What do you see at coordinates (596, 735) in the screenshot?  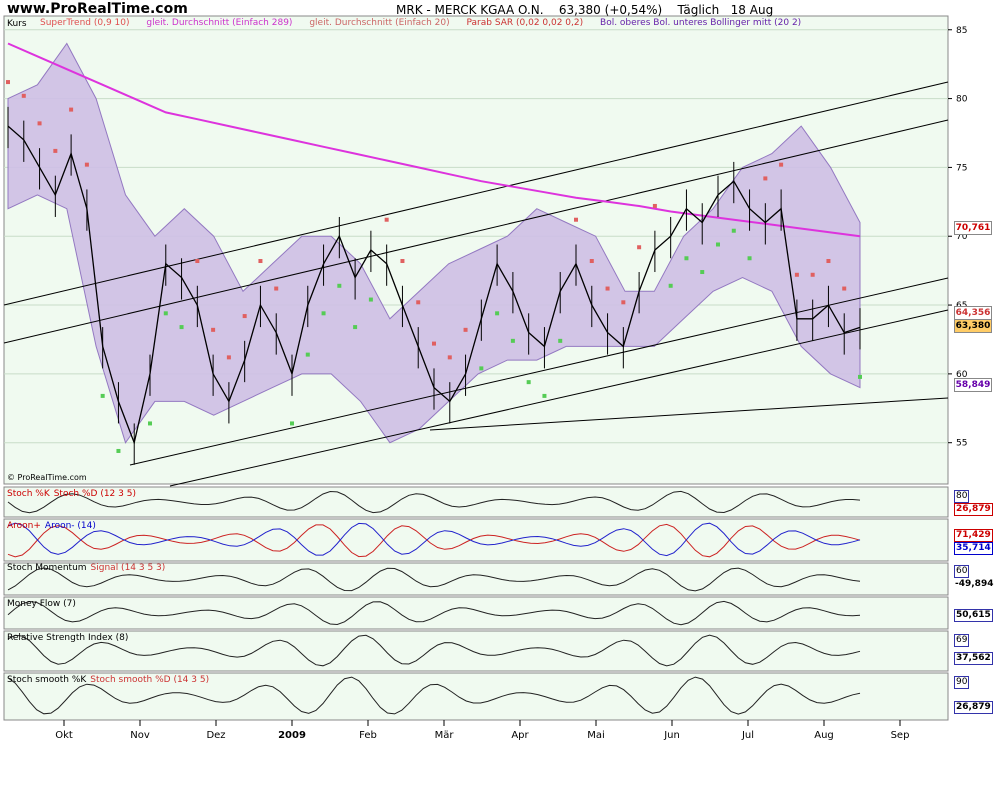 I see `x-tick-label: Mai` at bounding box center [596, 735].